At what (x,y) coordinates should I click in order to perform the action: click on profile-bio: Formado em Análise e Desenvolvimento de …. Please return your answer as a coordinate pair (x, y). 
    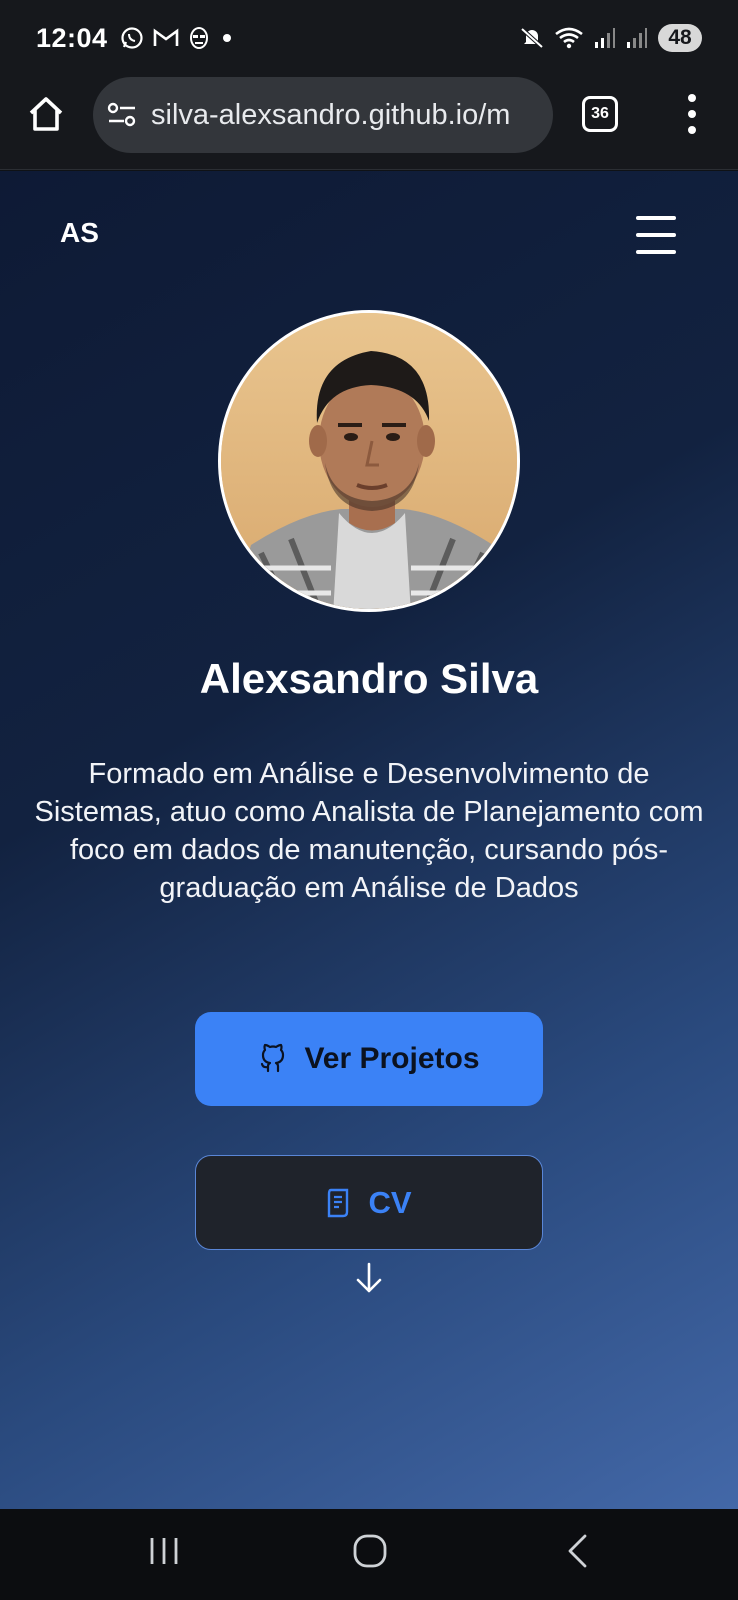
    Looking at the image, I should click on (369, 831).